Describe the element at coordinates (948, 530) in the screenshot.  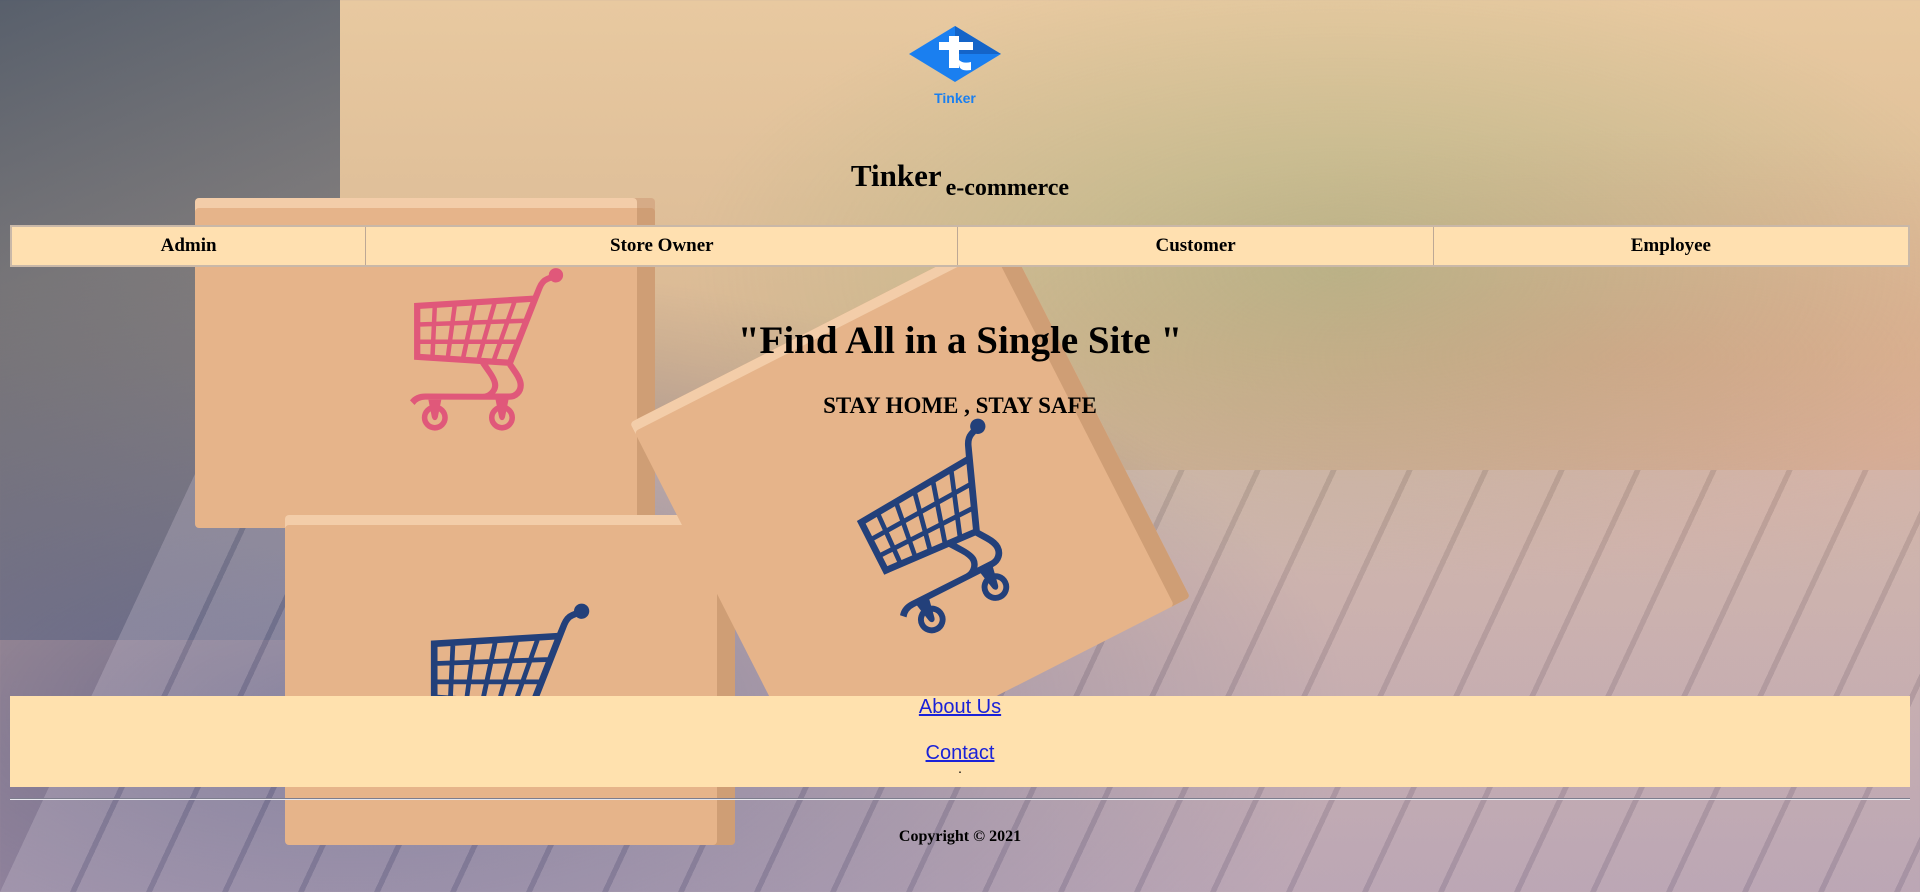
I see `cart-icon: 🛒︎` at that location.